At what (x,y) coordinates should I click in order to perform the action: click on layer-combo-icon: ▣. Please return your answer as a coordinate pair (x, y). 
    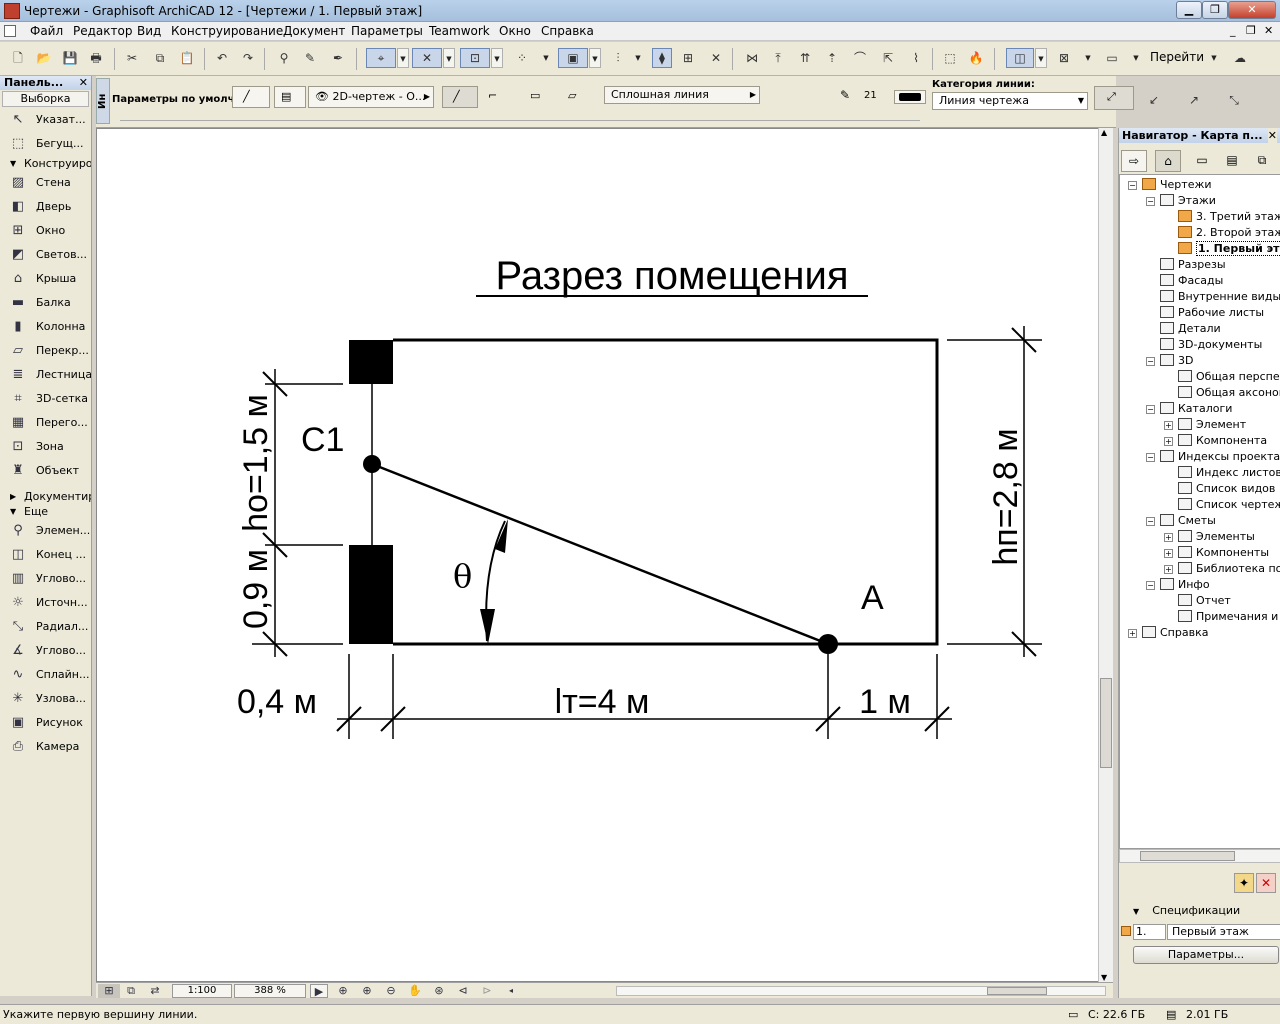
    Looking at the image, I should click on (573, 58).